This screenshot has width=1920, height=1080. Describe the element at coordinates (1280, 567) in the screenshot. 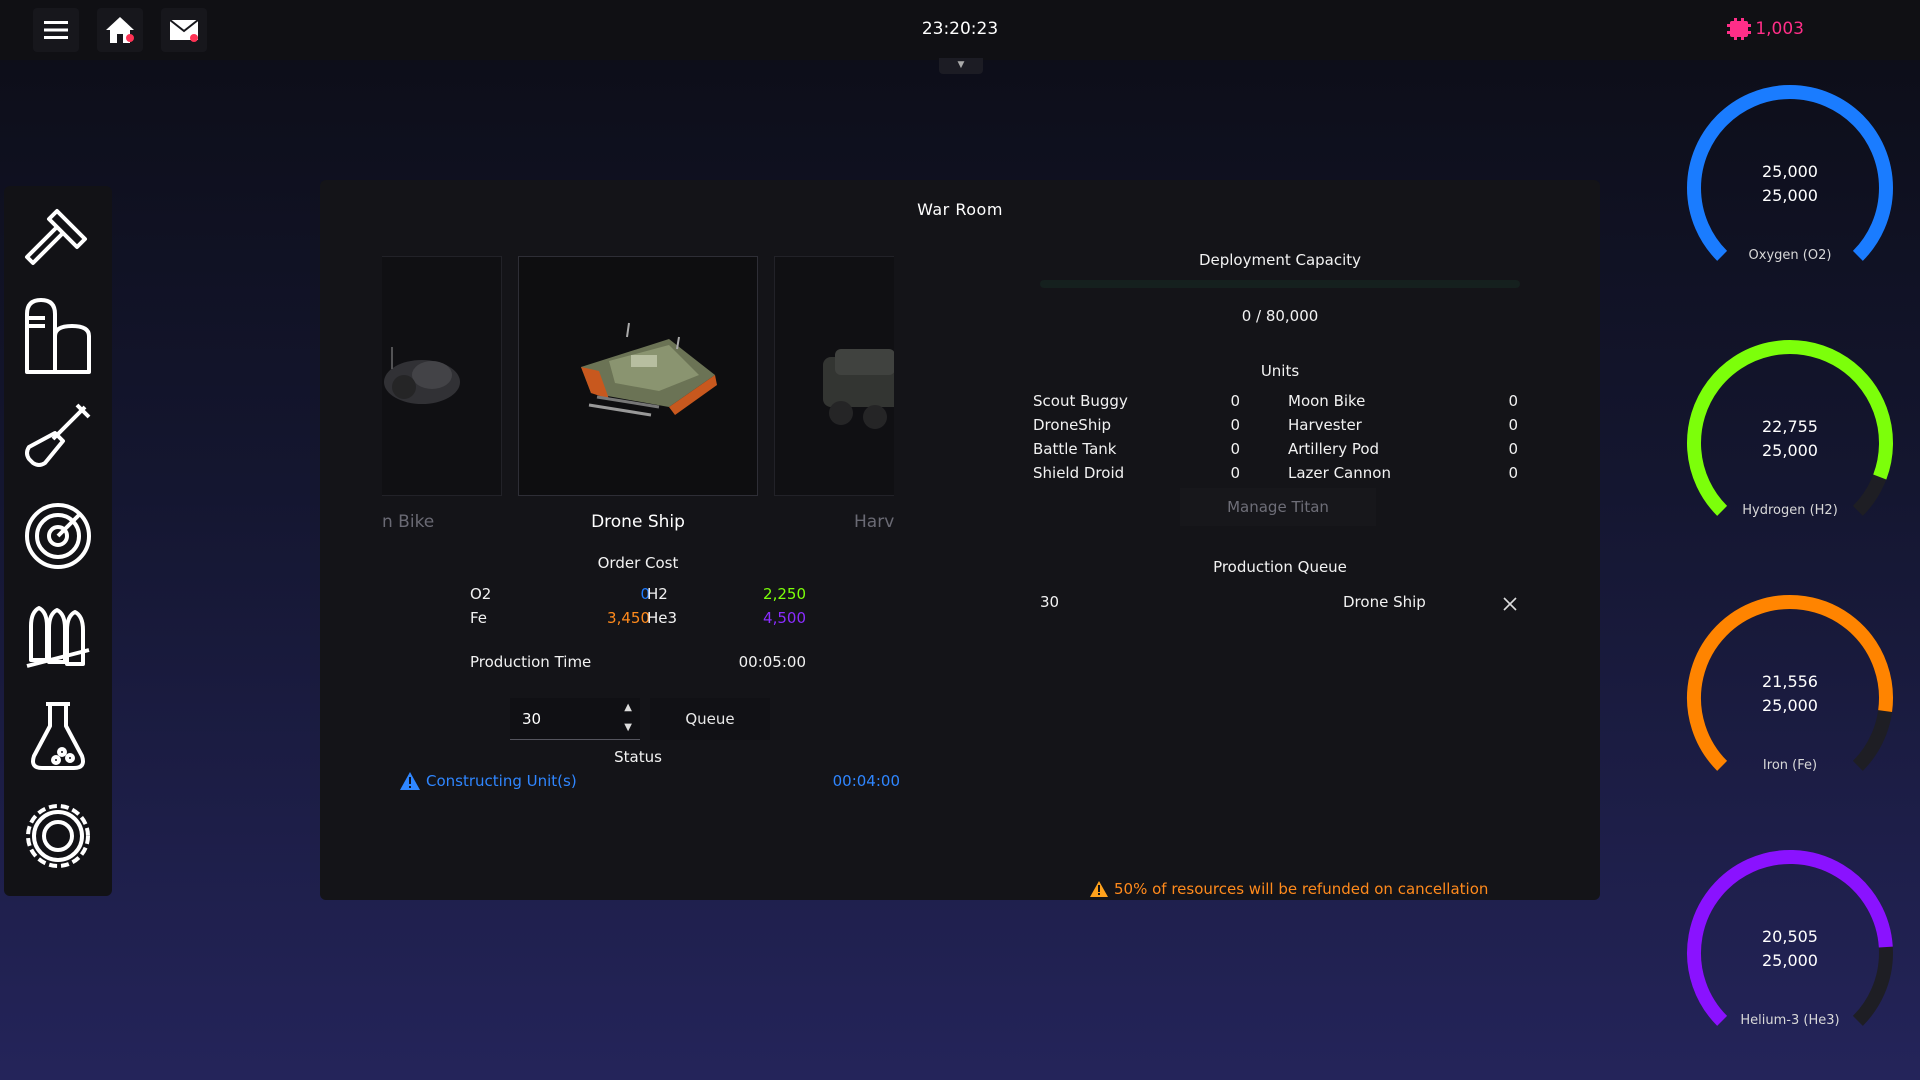

I see `production-queue-title: Production Queue` at that location.